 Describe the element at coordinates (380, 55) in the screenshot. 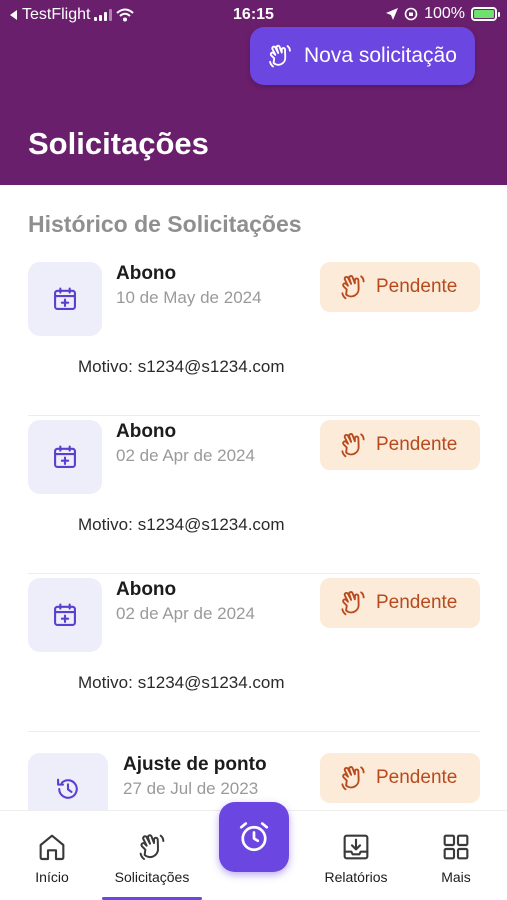

I see `new-request-label: Nova solicitação` at that location.